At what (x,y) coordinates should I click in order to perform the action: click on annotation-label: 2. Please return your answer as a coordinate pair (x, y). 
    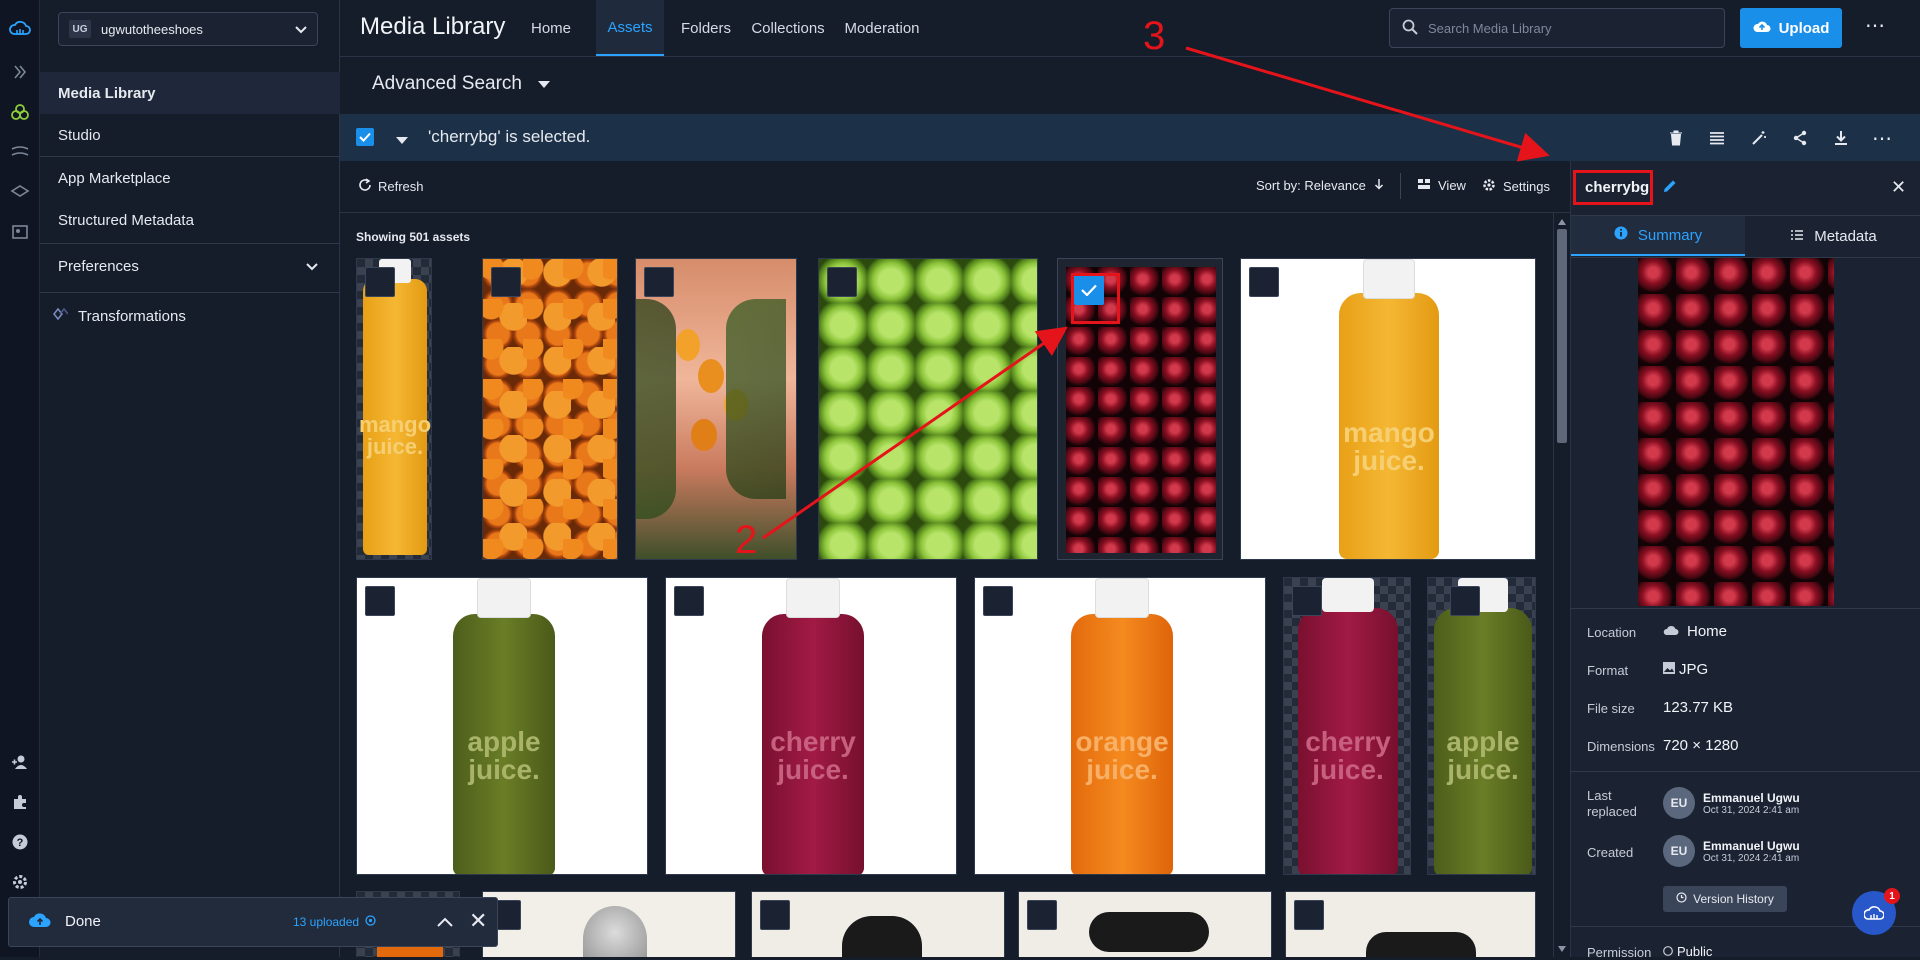
    Looking at the image, I should click on (746, 540).